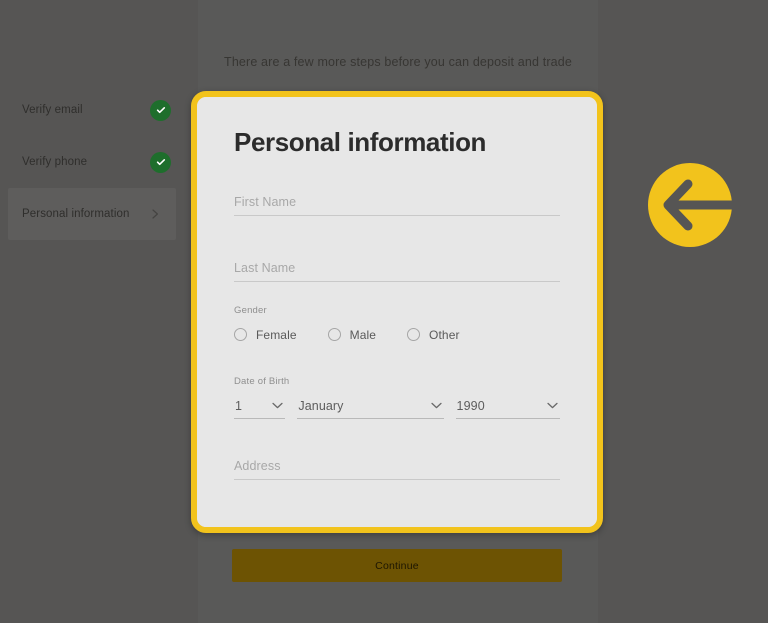 This screenshot has width=768, height=623. What do you see at coordinates (257, 465) in the screenshot?
I see `address-placeholder: Address` at bounding box center [257, 465].